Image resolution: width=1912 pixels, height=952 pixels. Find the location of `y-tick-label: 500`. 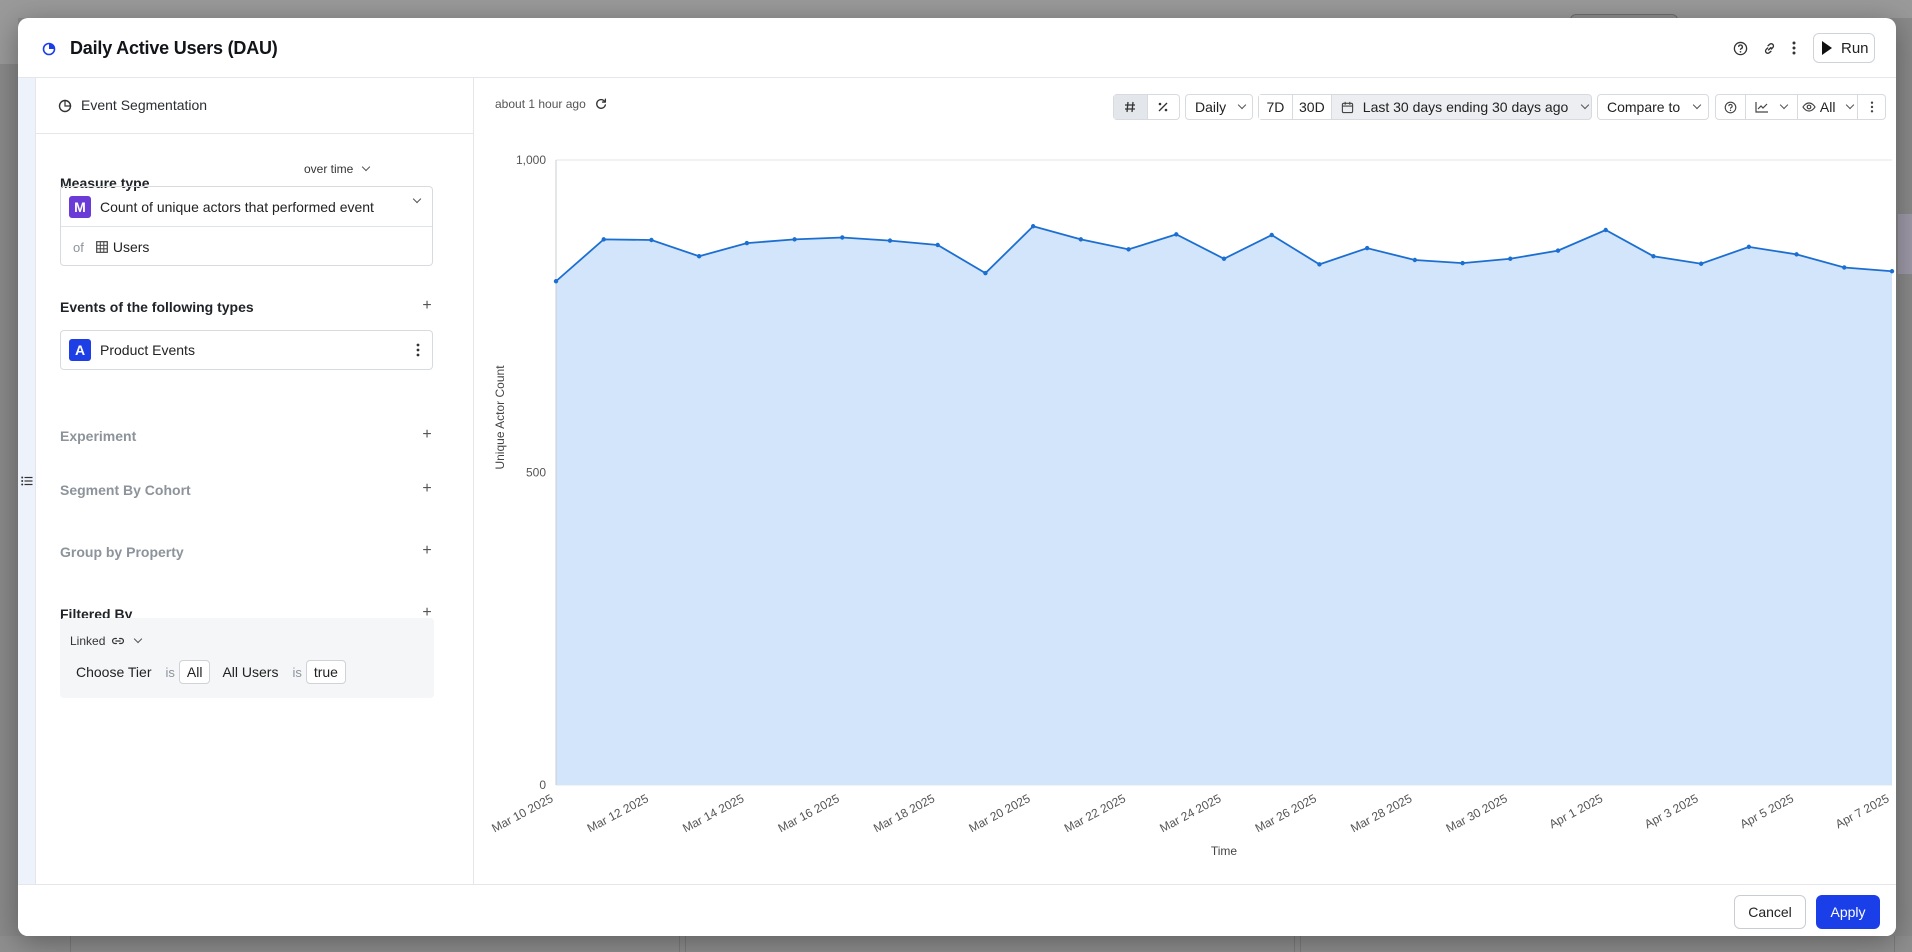

y-tick-label: 500 is located at coordinates (536, 473).